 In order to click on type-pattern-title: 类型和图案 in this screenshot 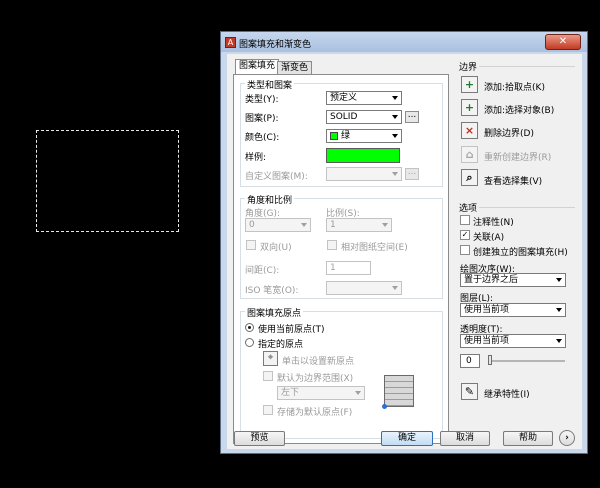, I will do `click(270, 84)`.